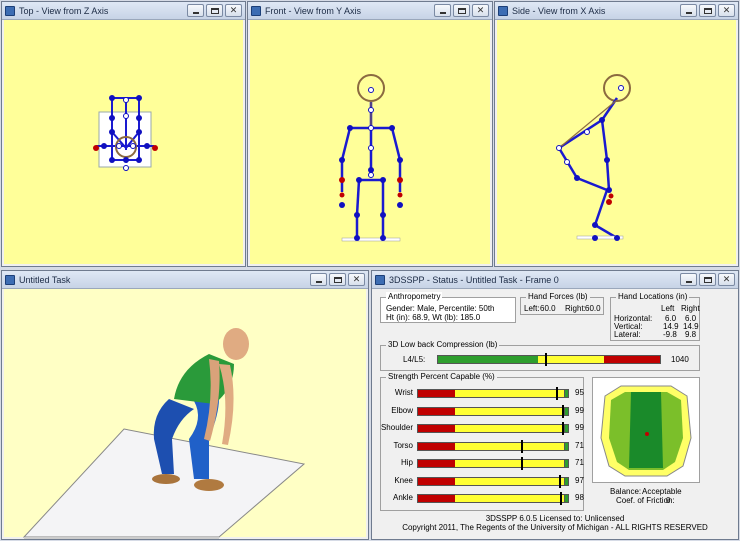  I want to click on strength-row-value: 71, so click(579, 462).